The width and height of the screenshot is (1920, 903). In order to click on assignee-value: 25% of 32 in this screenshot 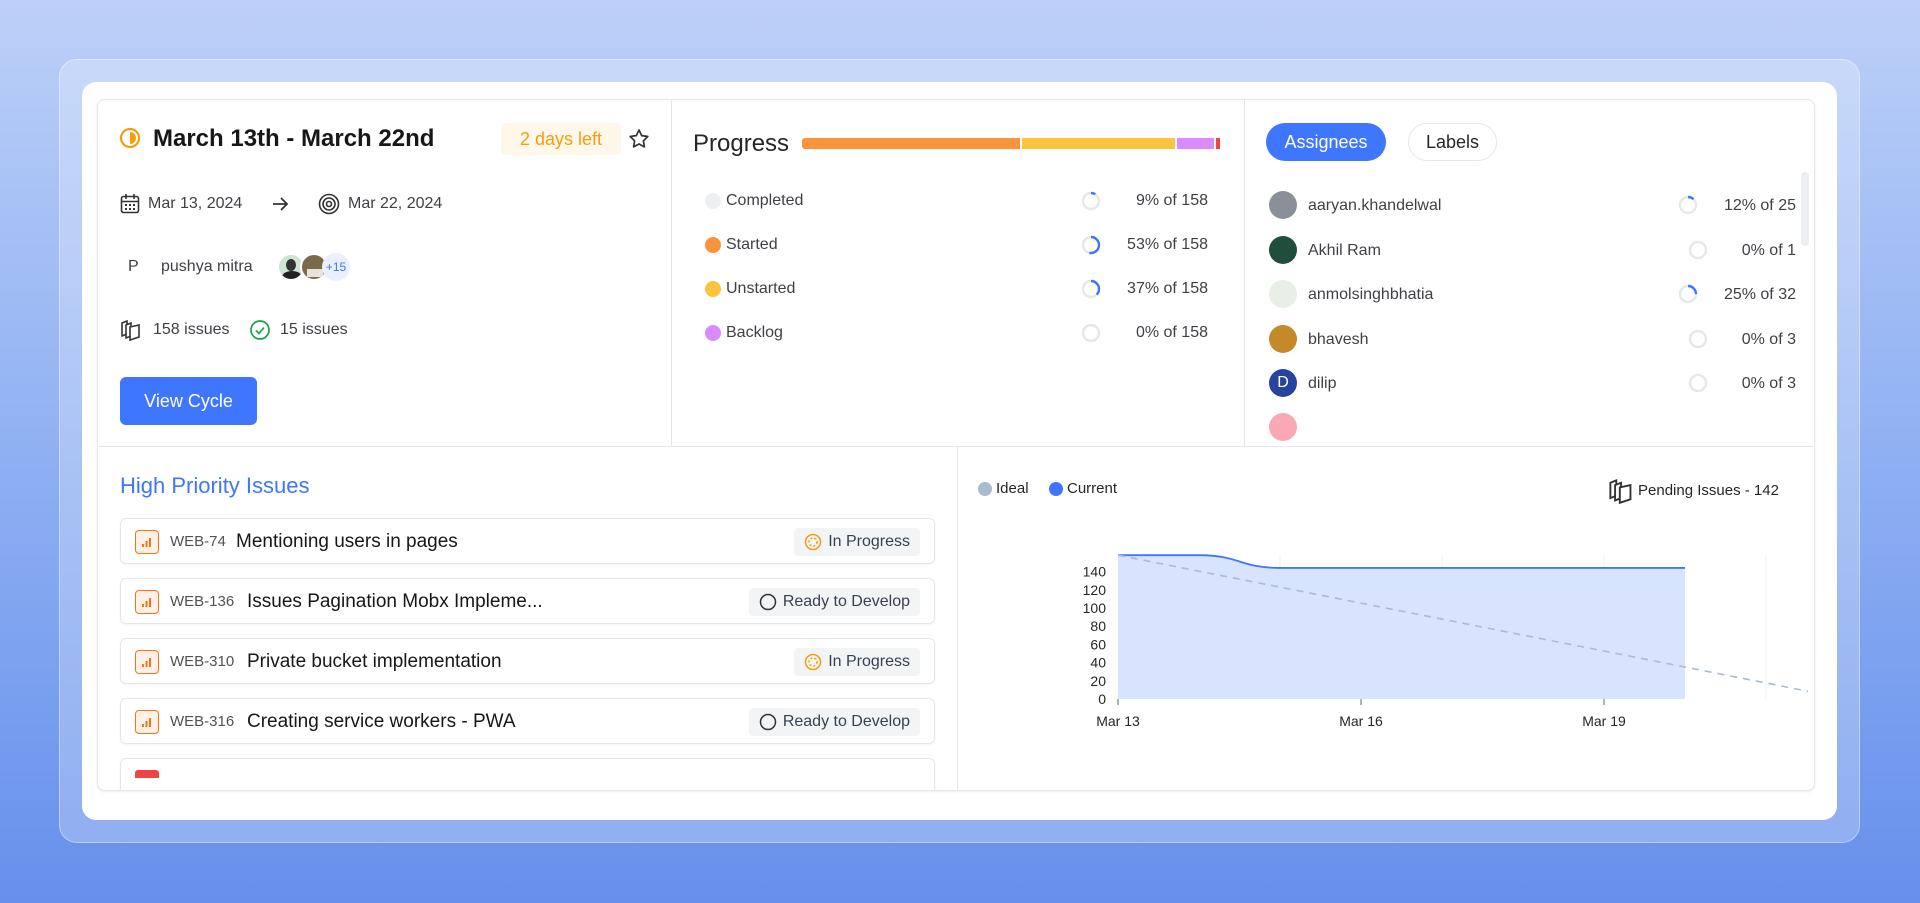, I will do `click(1759, 294)`.